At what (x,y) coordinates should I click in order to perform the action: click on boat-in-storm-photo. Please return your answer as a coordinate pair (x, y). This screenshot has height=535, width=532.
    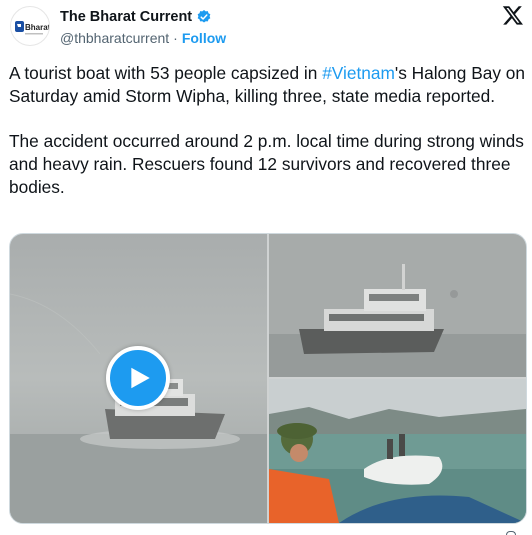
    Looking at the image, I should click on (397, 305).